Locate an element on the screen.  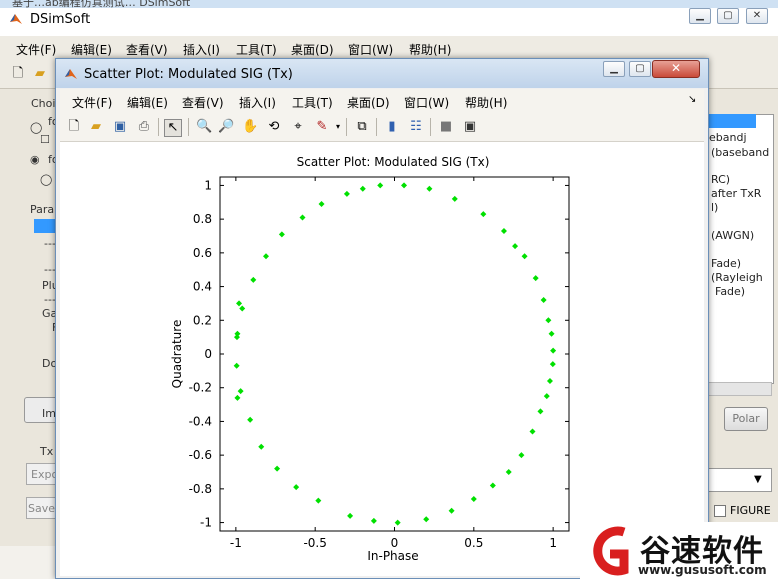
pan-hand-icon: ✋ is located at coordinates (250, 127).